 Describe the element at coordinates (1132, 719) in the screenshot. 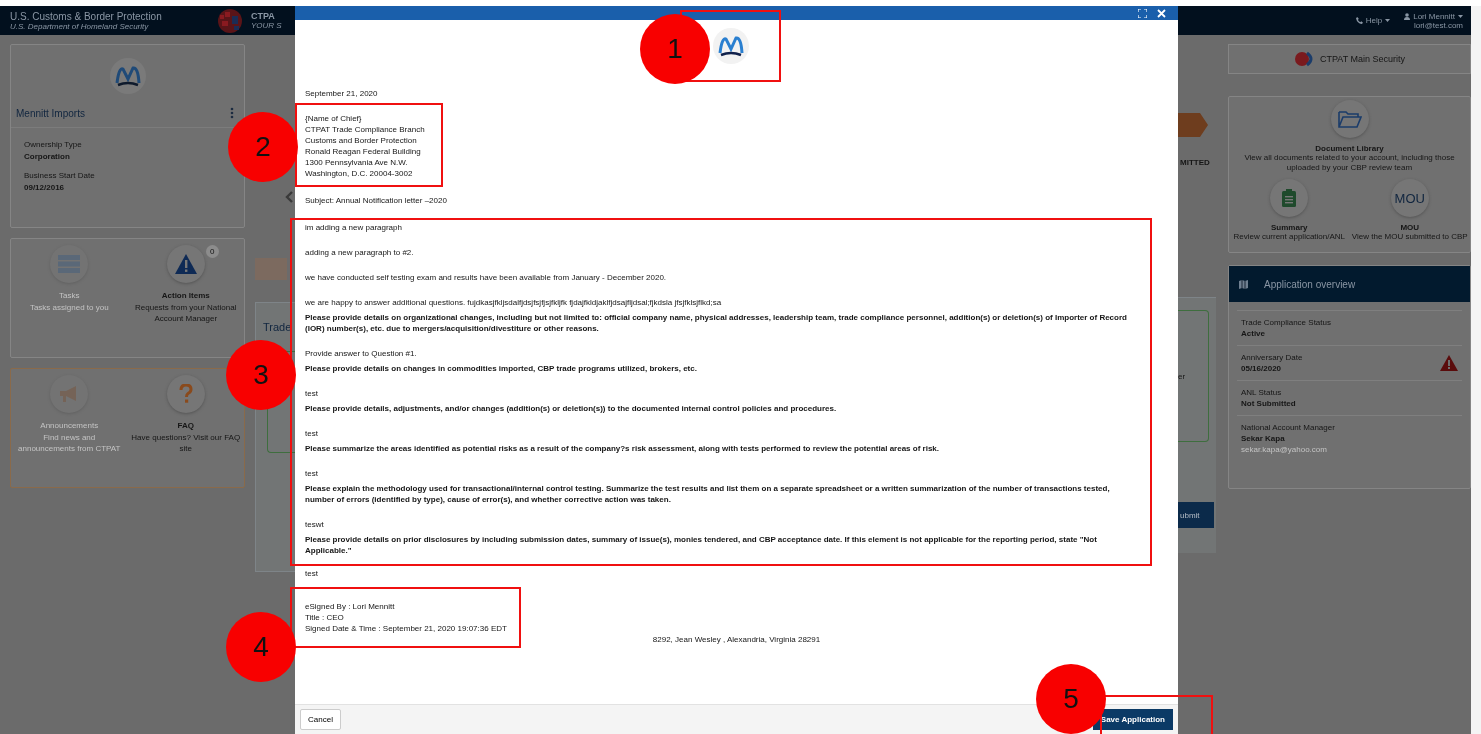

I see `save-application-button: Save Application` at that location.